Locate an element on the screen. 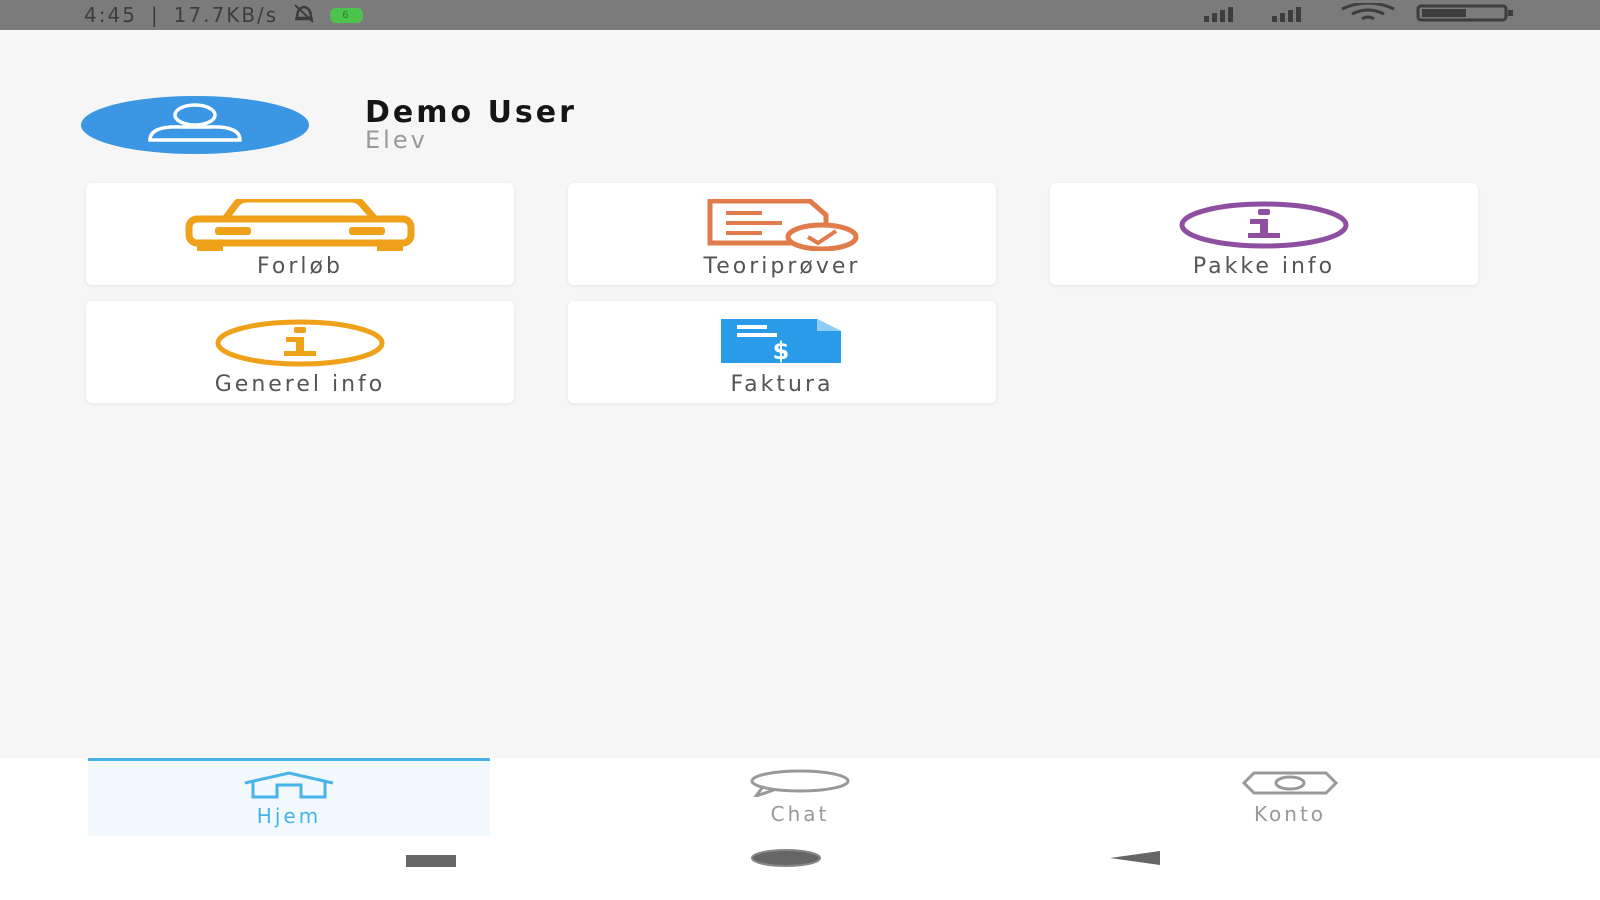 The width and height of the screenshot is (1600, 900). tile-label: Generel info is located at coordinates (300, 384).